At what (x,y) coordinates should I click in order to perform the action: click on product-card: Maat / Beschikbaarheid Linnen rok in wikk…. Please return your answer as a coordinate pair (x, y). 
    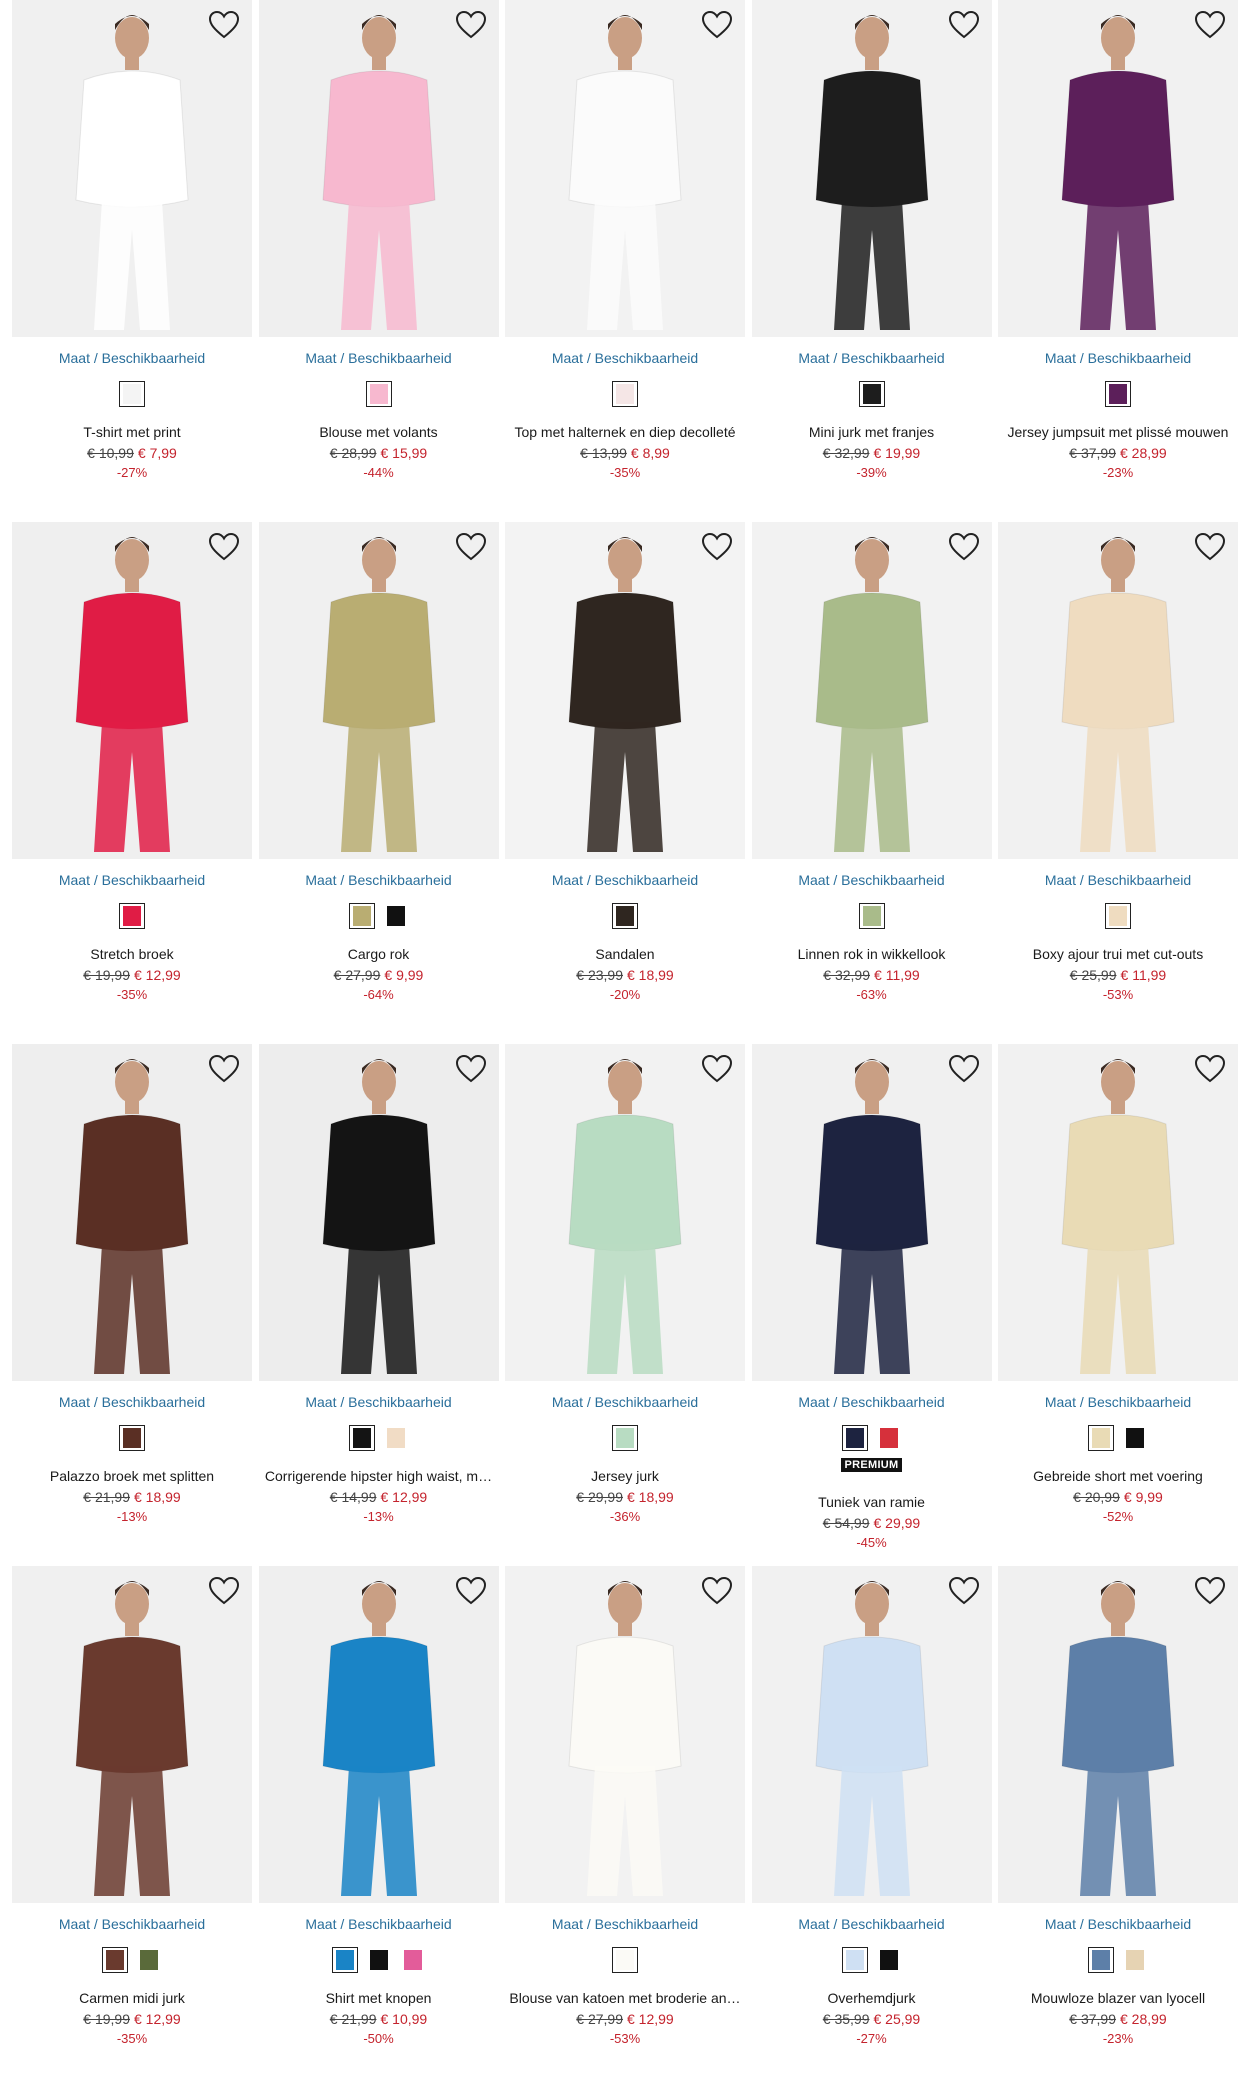
    Looking at the image, I should click on (871, 783).